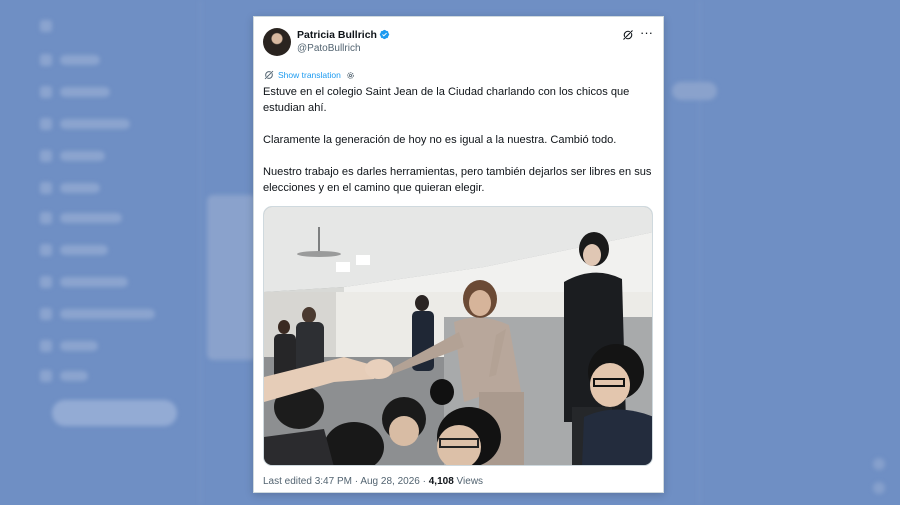  I want to click on gear-icon, so click(350, 75).